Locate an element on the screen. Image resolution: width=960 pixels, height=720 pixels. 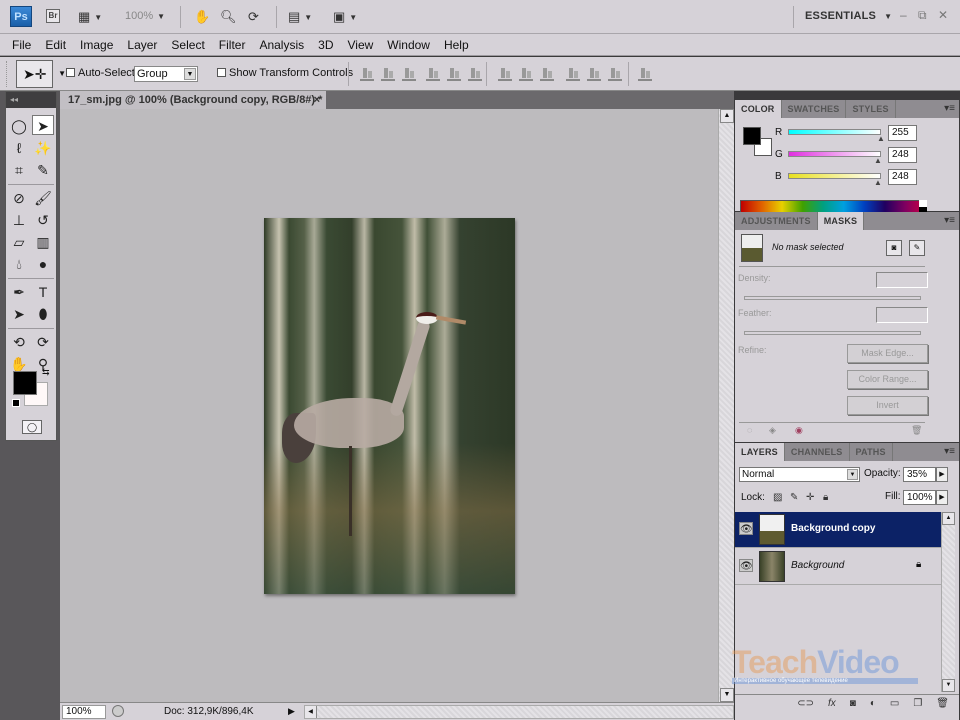
add-pixel-mask-button: ◙ is located at coordinates (894, 248).